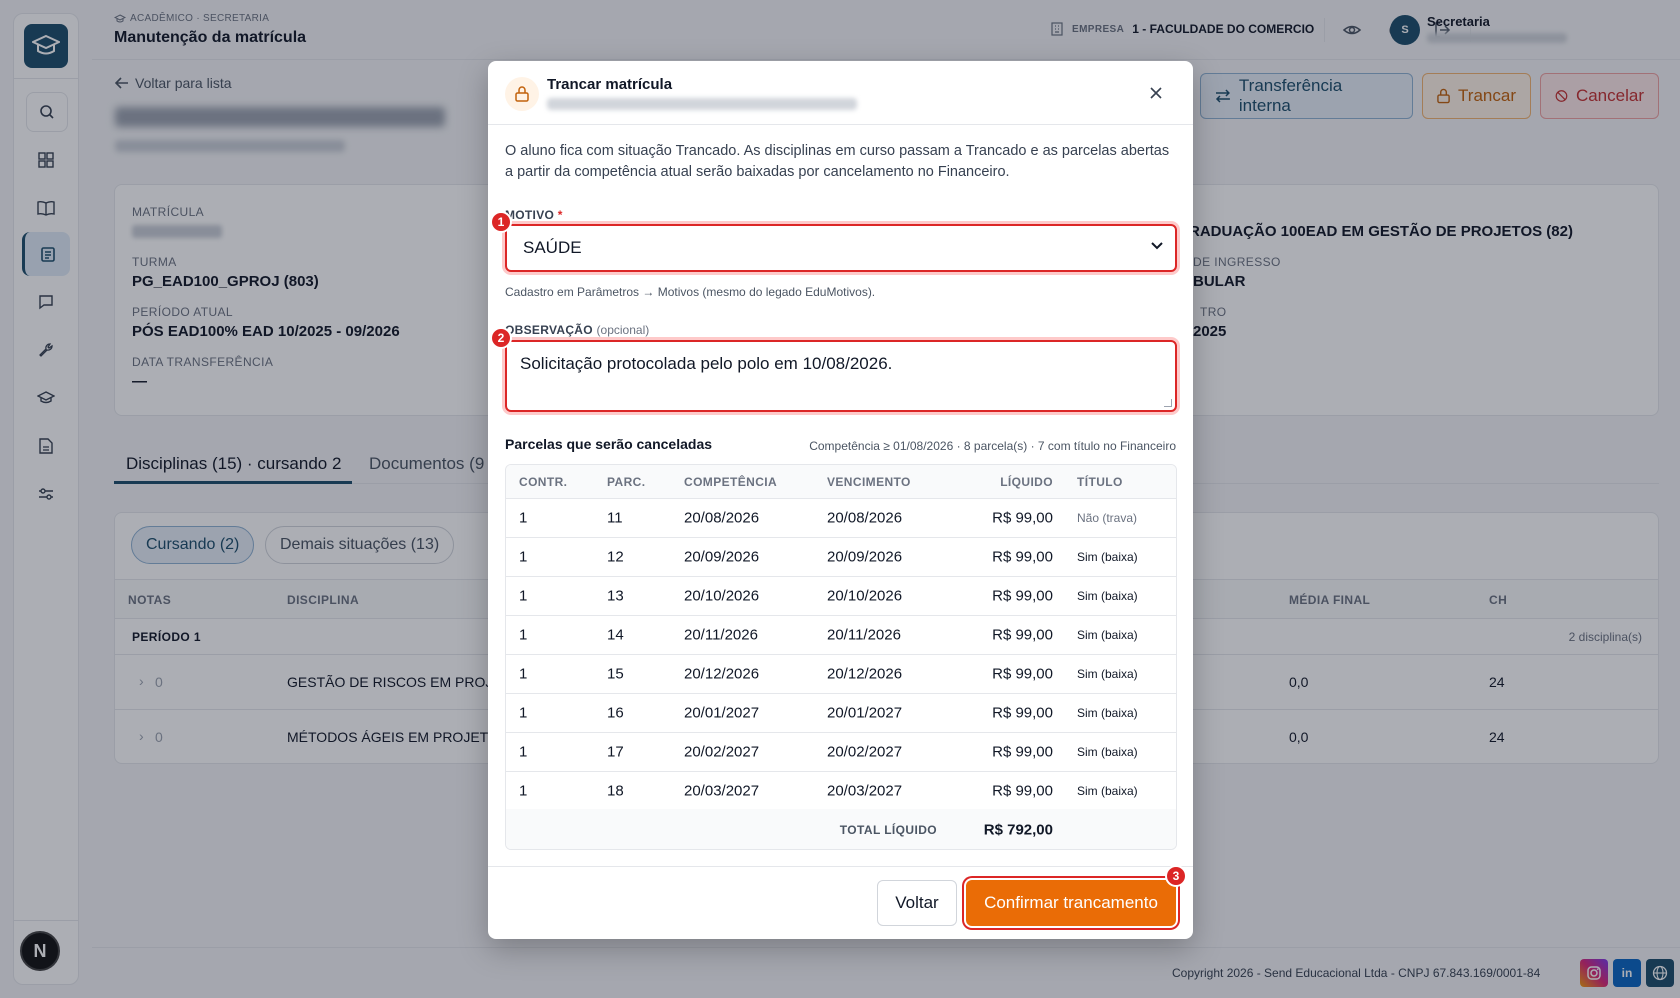 This screenshot has height=998, width=1680. I want to click on modal-subtitle-redacted, so click(702, 104).